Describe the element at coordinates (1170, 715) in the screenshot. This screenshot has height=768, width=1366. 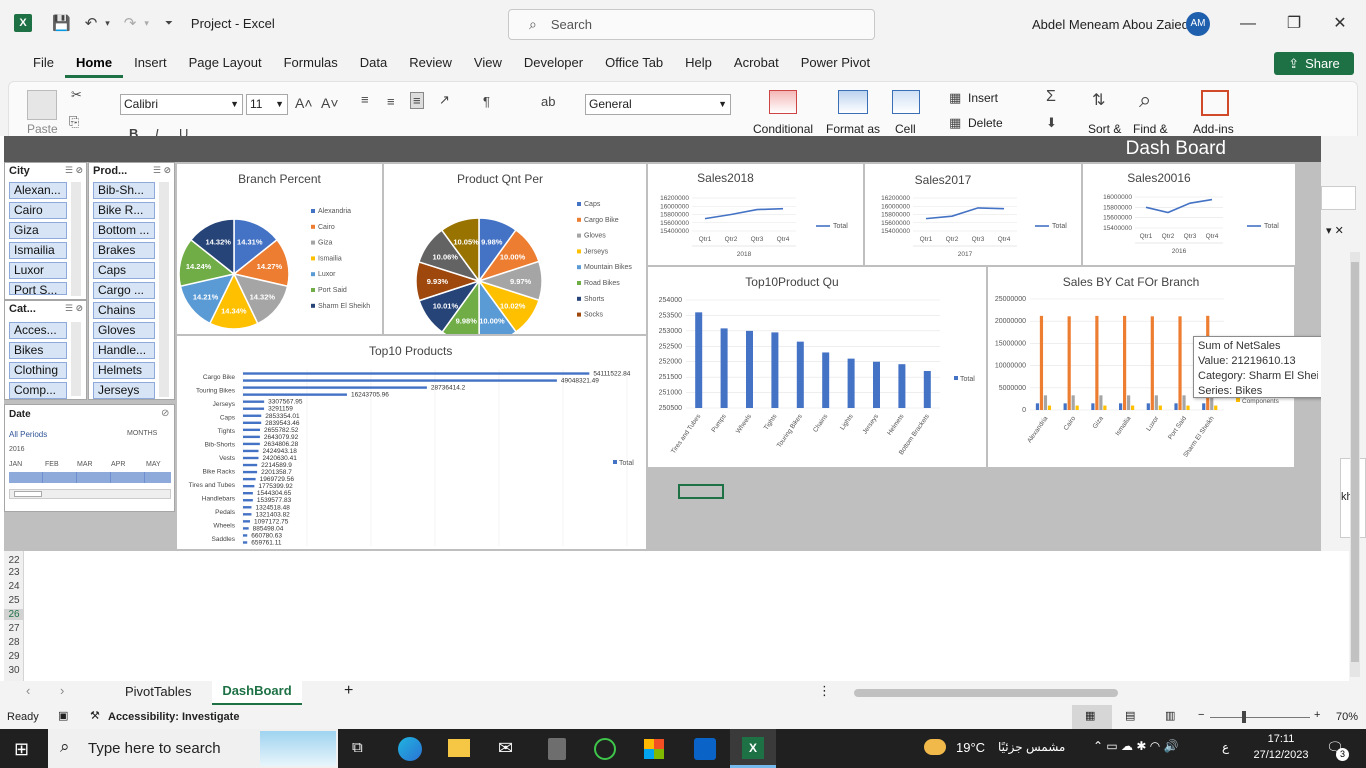
I see `page-break-view-icon: ▥` at that location.